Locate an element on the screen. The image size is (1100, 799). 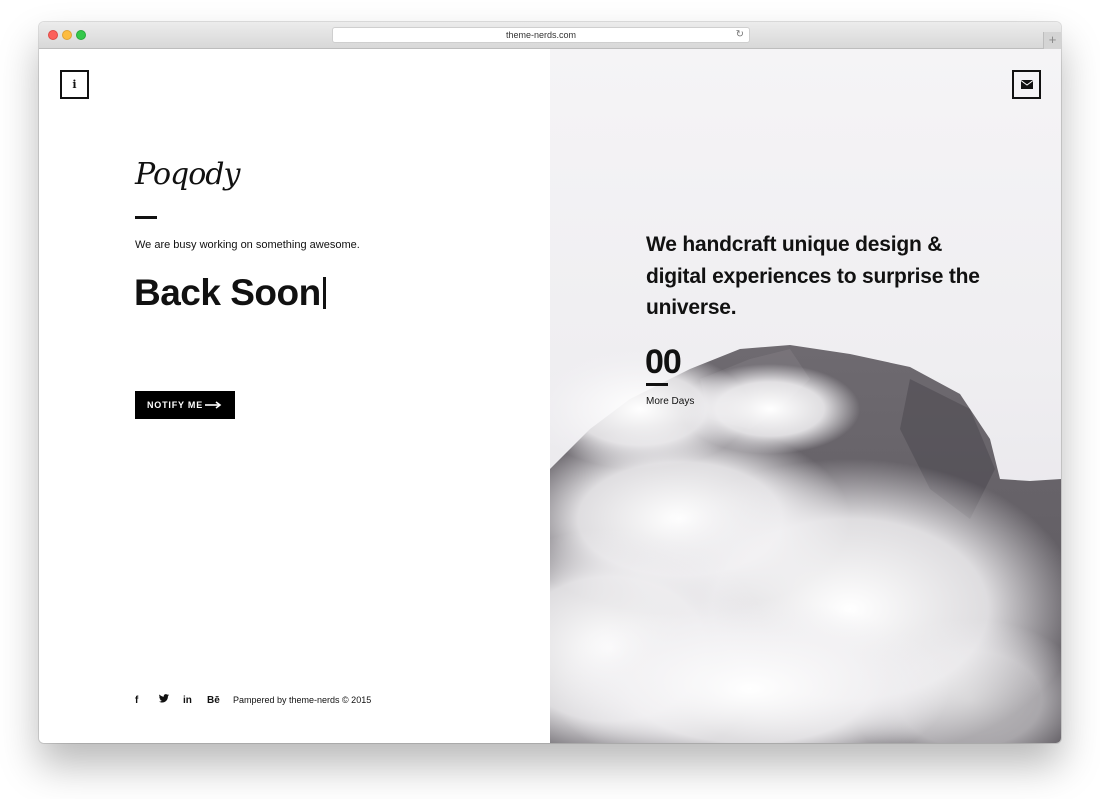
twitter-icon is located at coordinates (171, 700).